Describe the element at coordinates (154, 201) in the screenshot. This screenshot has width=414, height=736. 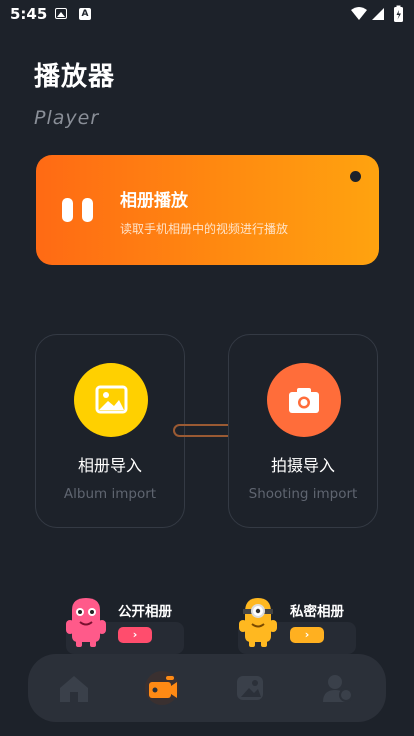
I see `banner-title: 相册播放` at that location.